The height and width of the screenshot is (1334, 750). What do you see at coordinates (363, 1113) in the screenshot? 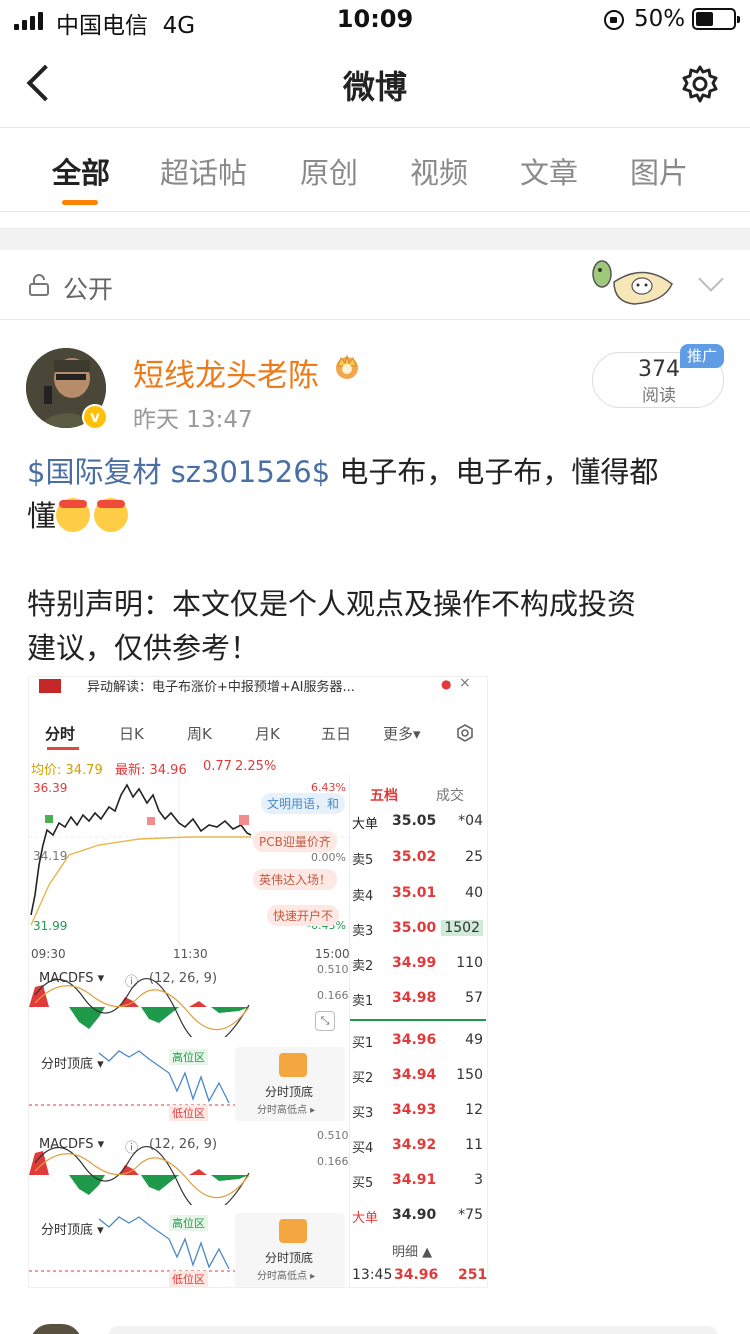
I see `orderbook-row-label: 买3` at bounding box center [363, 1113].